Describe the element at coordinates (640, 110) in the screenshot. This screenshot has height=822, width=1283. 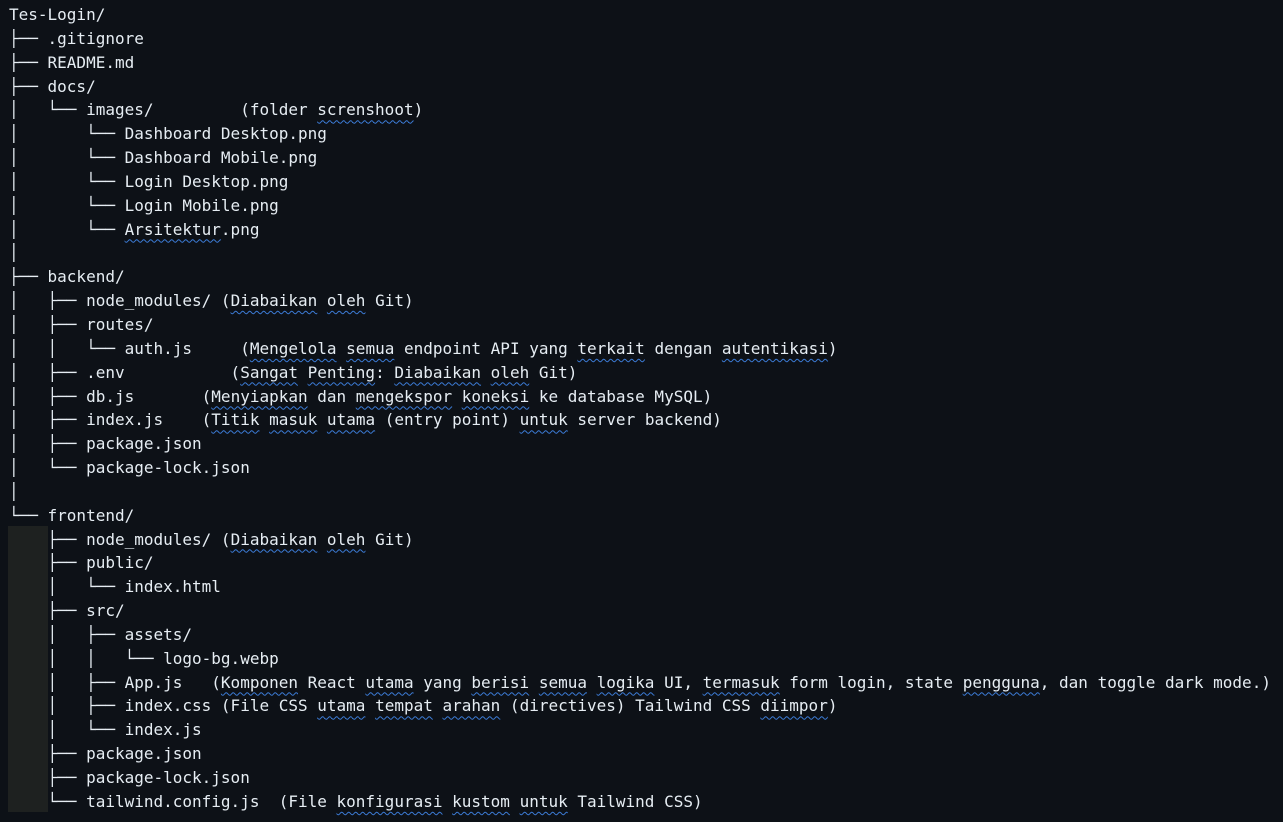
I see `code-line: │ └── images/ (folder screnshoot)` at that location.